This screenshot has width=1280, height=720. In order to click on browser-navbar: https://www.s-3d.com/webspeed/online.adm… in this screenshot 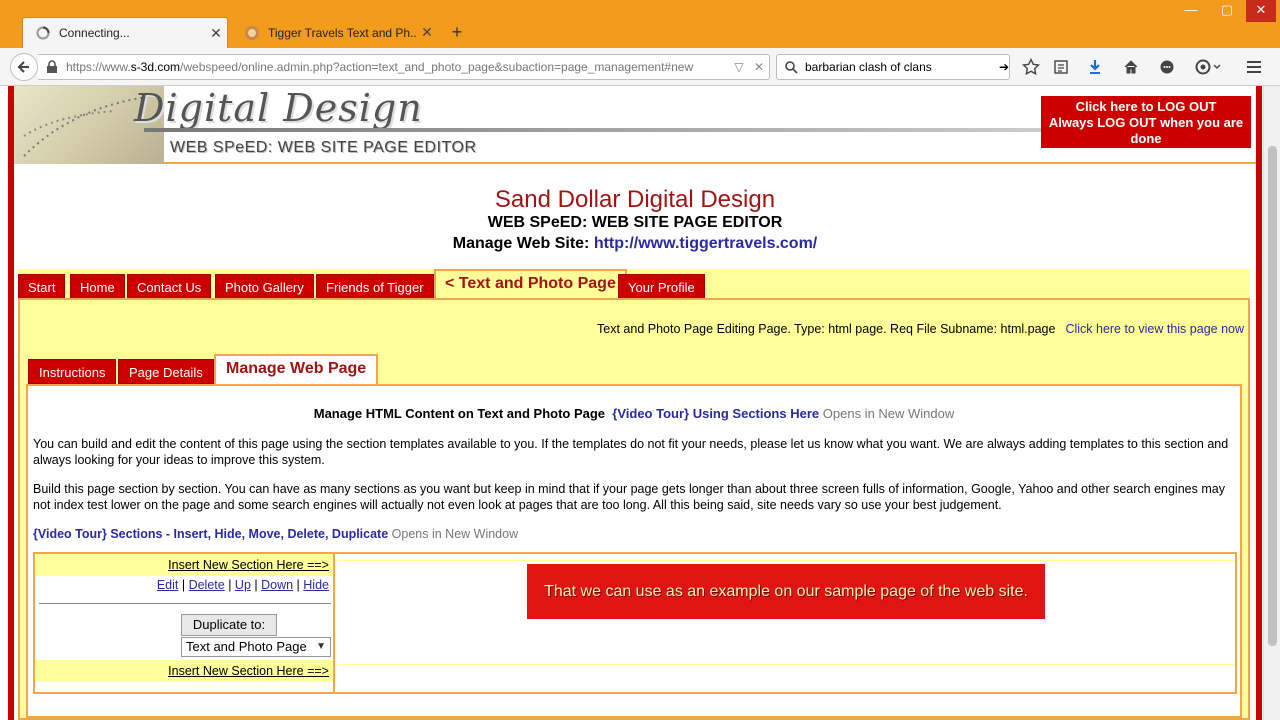, I will do `click(640, 67)`.